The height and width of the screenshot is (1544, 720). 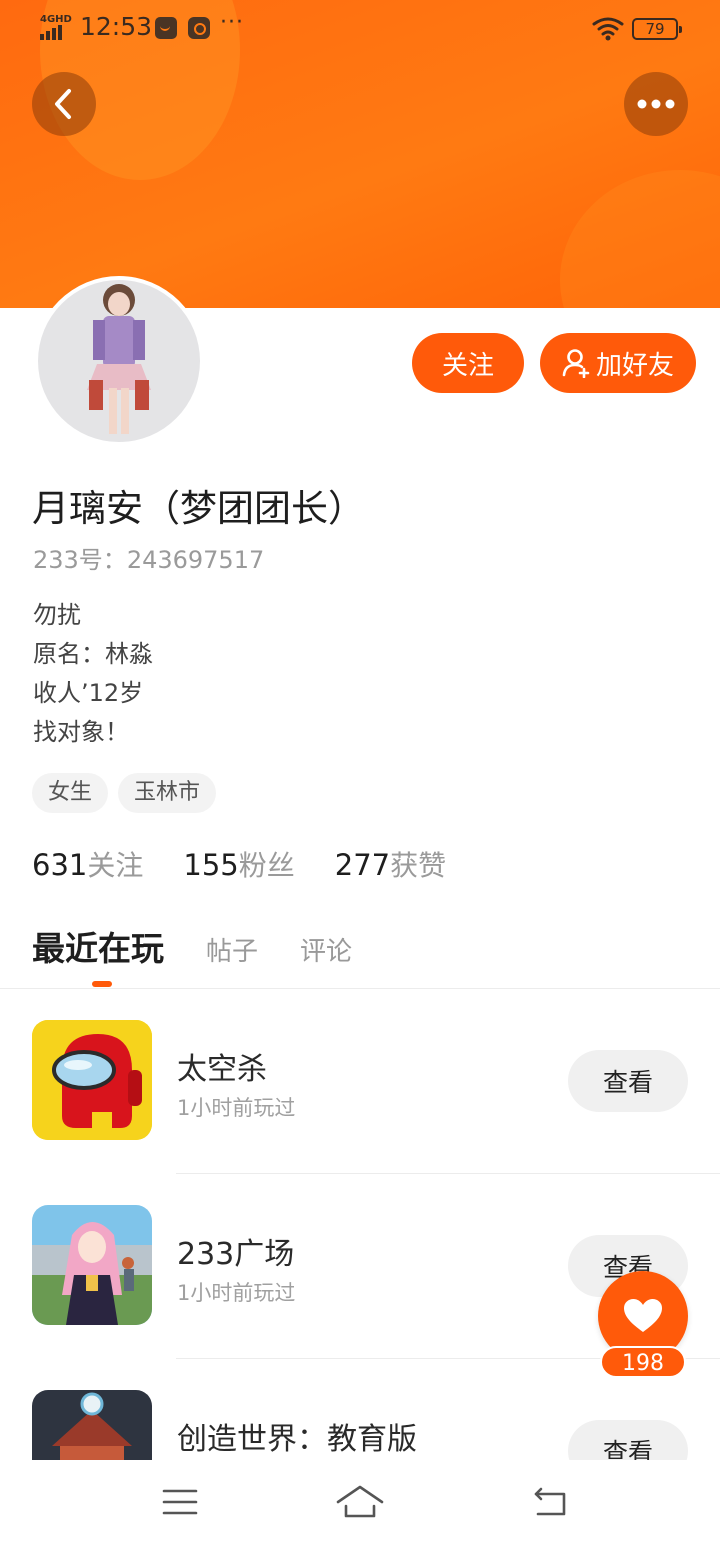 I want to click on stat-followers-label: 粉丝, so click(x=266, y=865).